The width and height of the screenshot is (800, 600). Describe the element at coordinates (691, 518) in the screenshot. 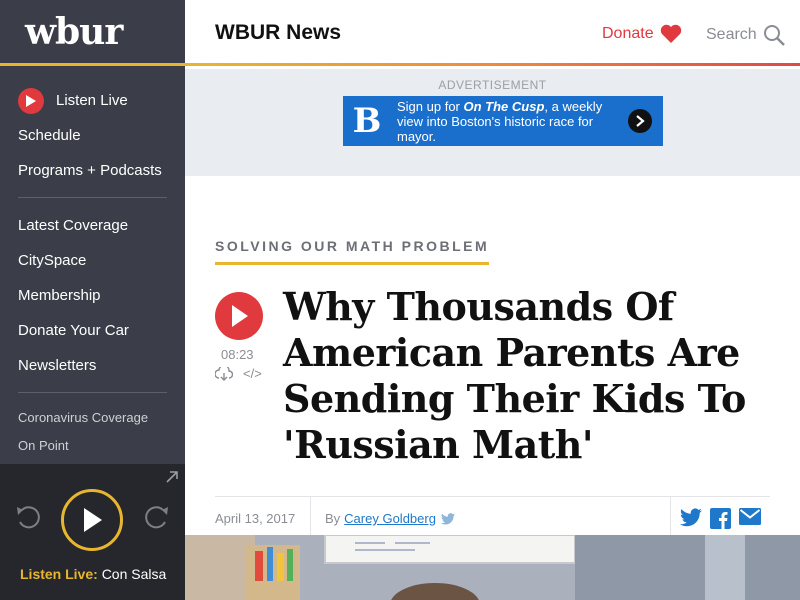

I see `share-twitter-icon` at that location.